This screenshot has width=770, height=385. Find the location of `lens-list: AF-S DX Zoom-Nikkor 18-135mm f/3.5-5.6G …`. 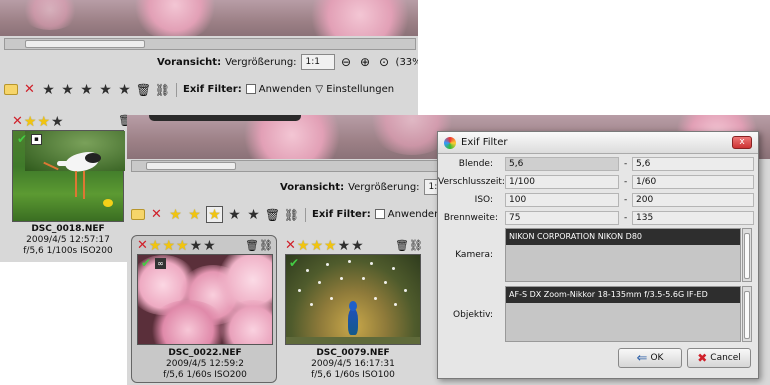

lens-list: AF-S DX Zoom-Nikkor 18-135mm f/3.5-5.6G … is located at coordinates (623, 314).